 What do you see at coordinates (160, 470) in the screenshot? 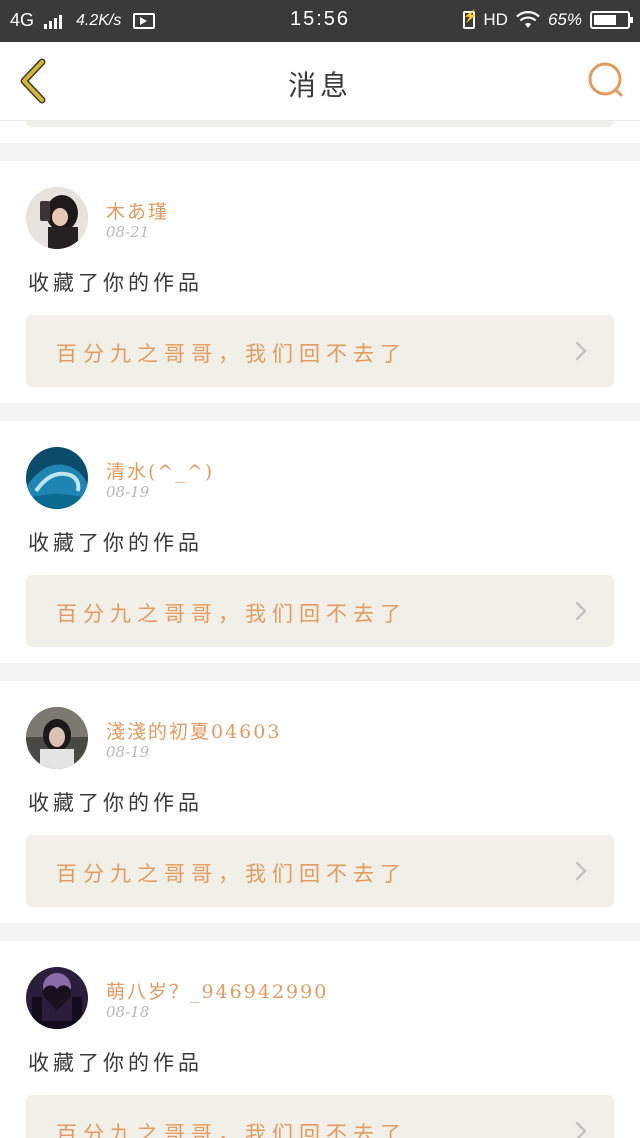
I see `username: 清水(^_^)` at bounding box center [160, 470].